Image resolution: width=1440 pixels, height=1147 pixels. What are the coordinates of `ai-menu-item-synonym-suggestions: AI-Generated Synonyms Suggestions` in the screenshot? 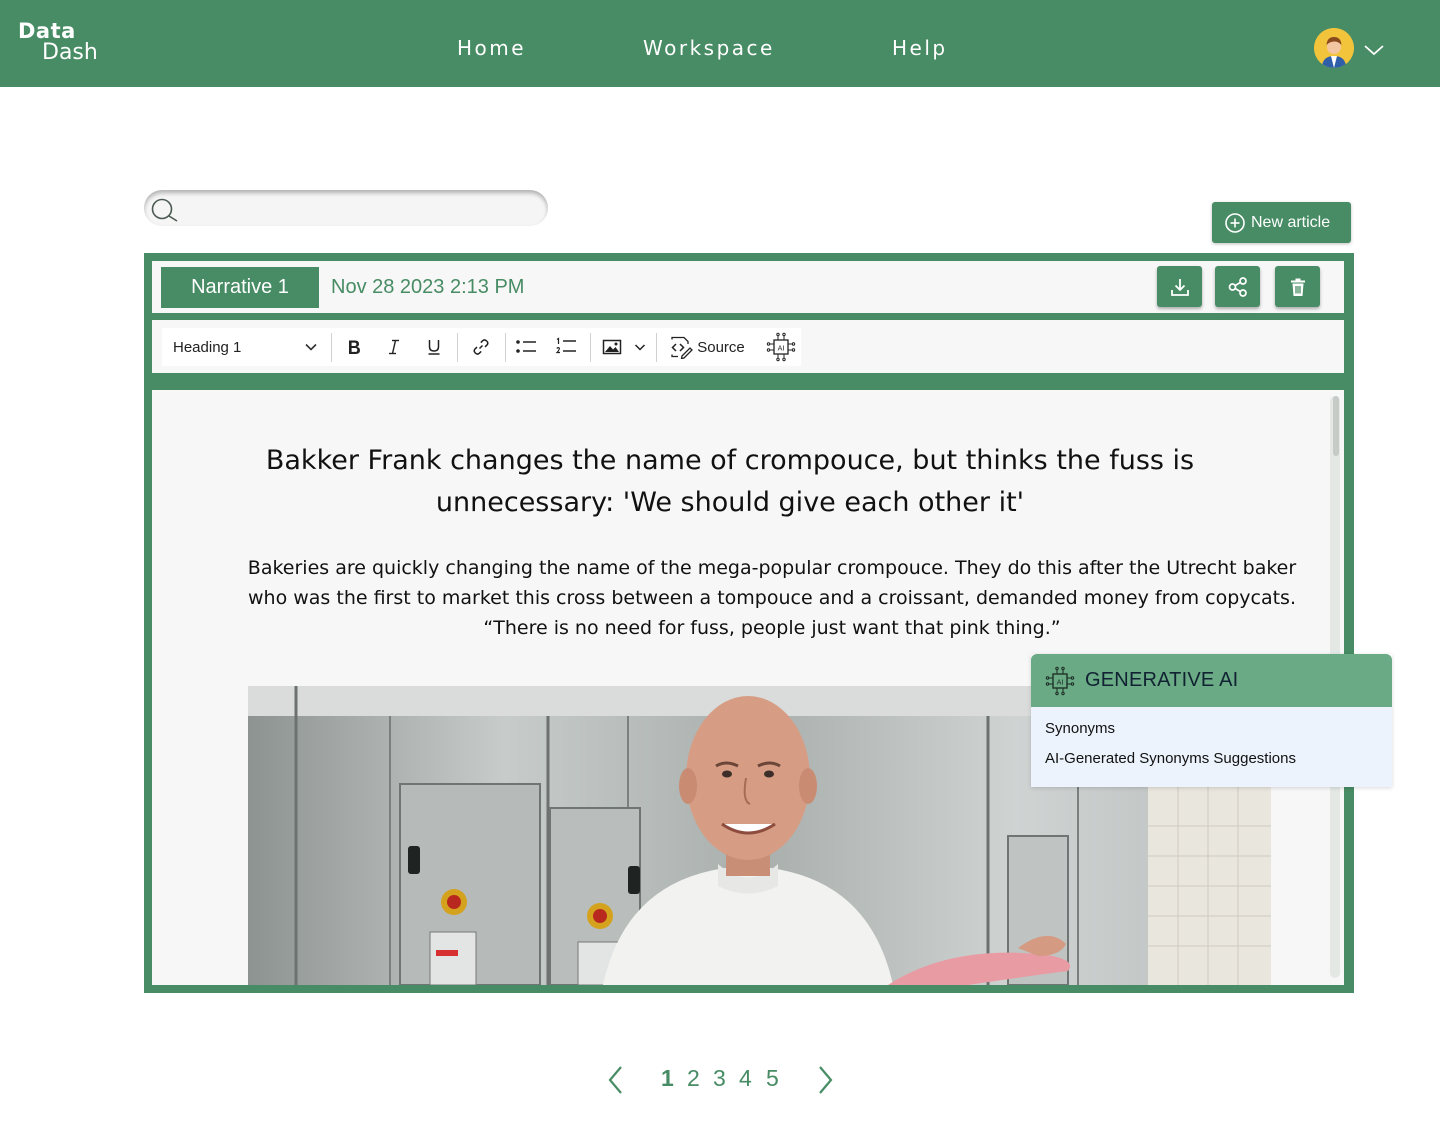 It's located at (1170, 758).